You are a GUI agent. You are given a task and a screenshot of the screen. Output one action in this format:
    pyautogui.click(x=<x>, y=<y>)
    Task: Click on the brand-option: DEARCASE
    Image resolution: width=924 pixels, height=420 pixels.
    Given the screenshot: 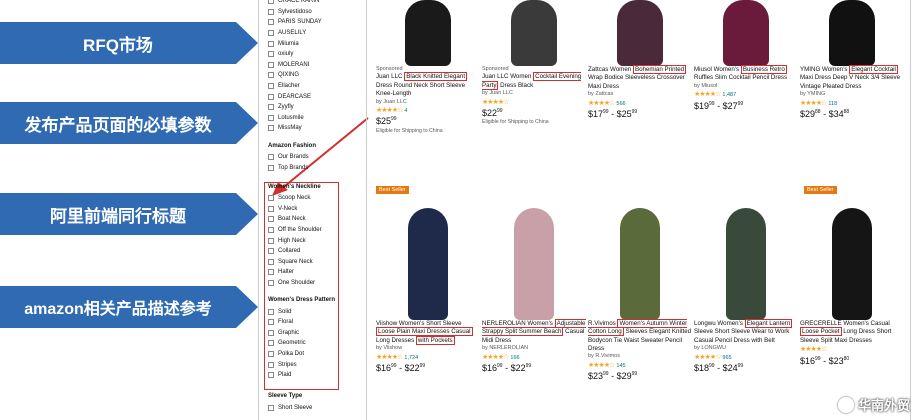 What is the action you would take?
    pyautogui.click(x=317, y=96)
    